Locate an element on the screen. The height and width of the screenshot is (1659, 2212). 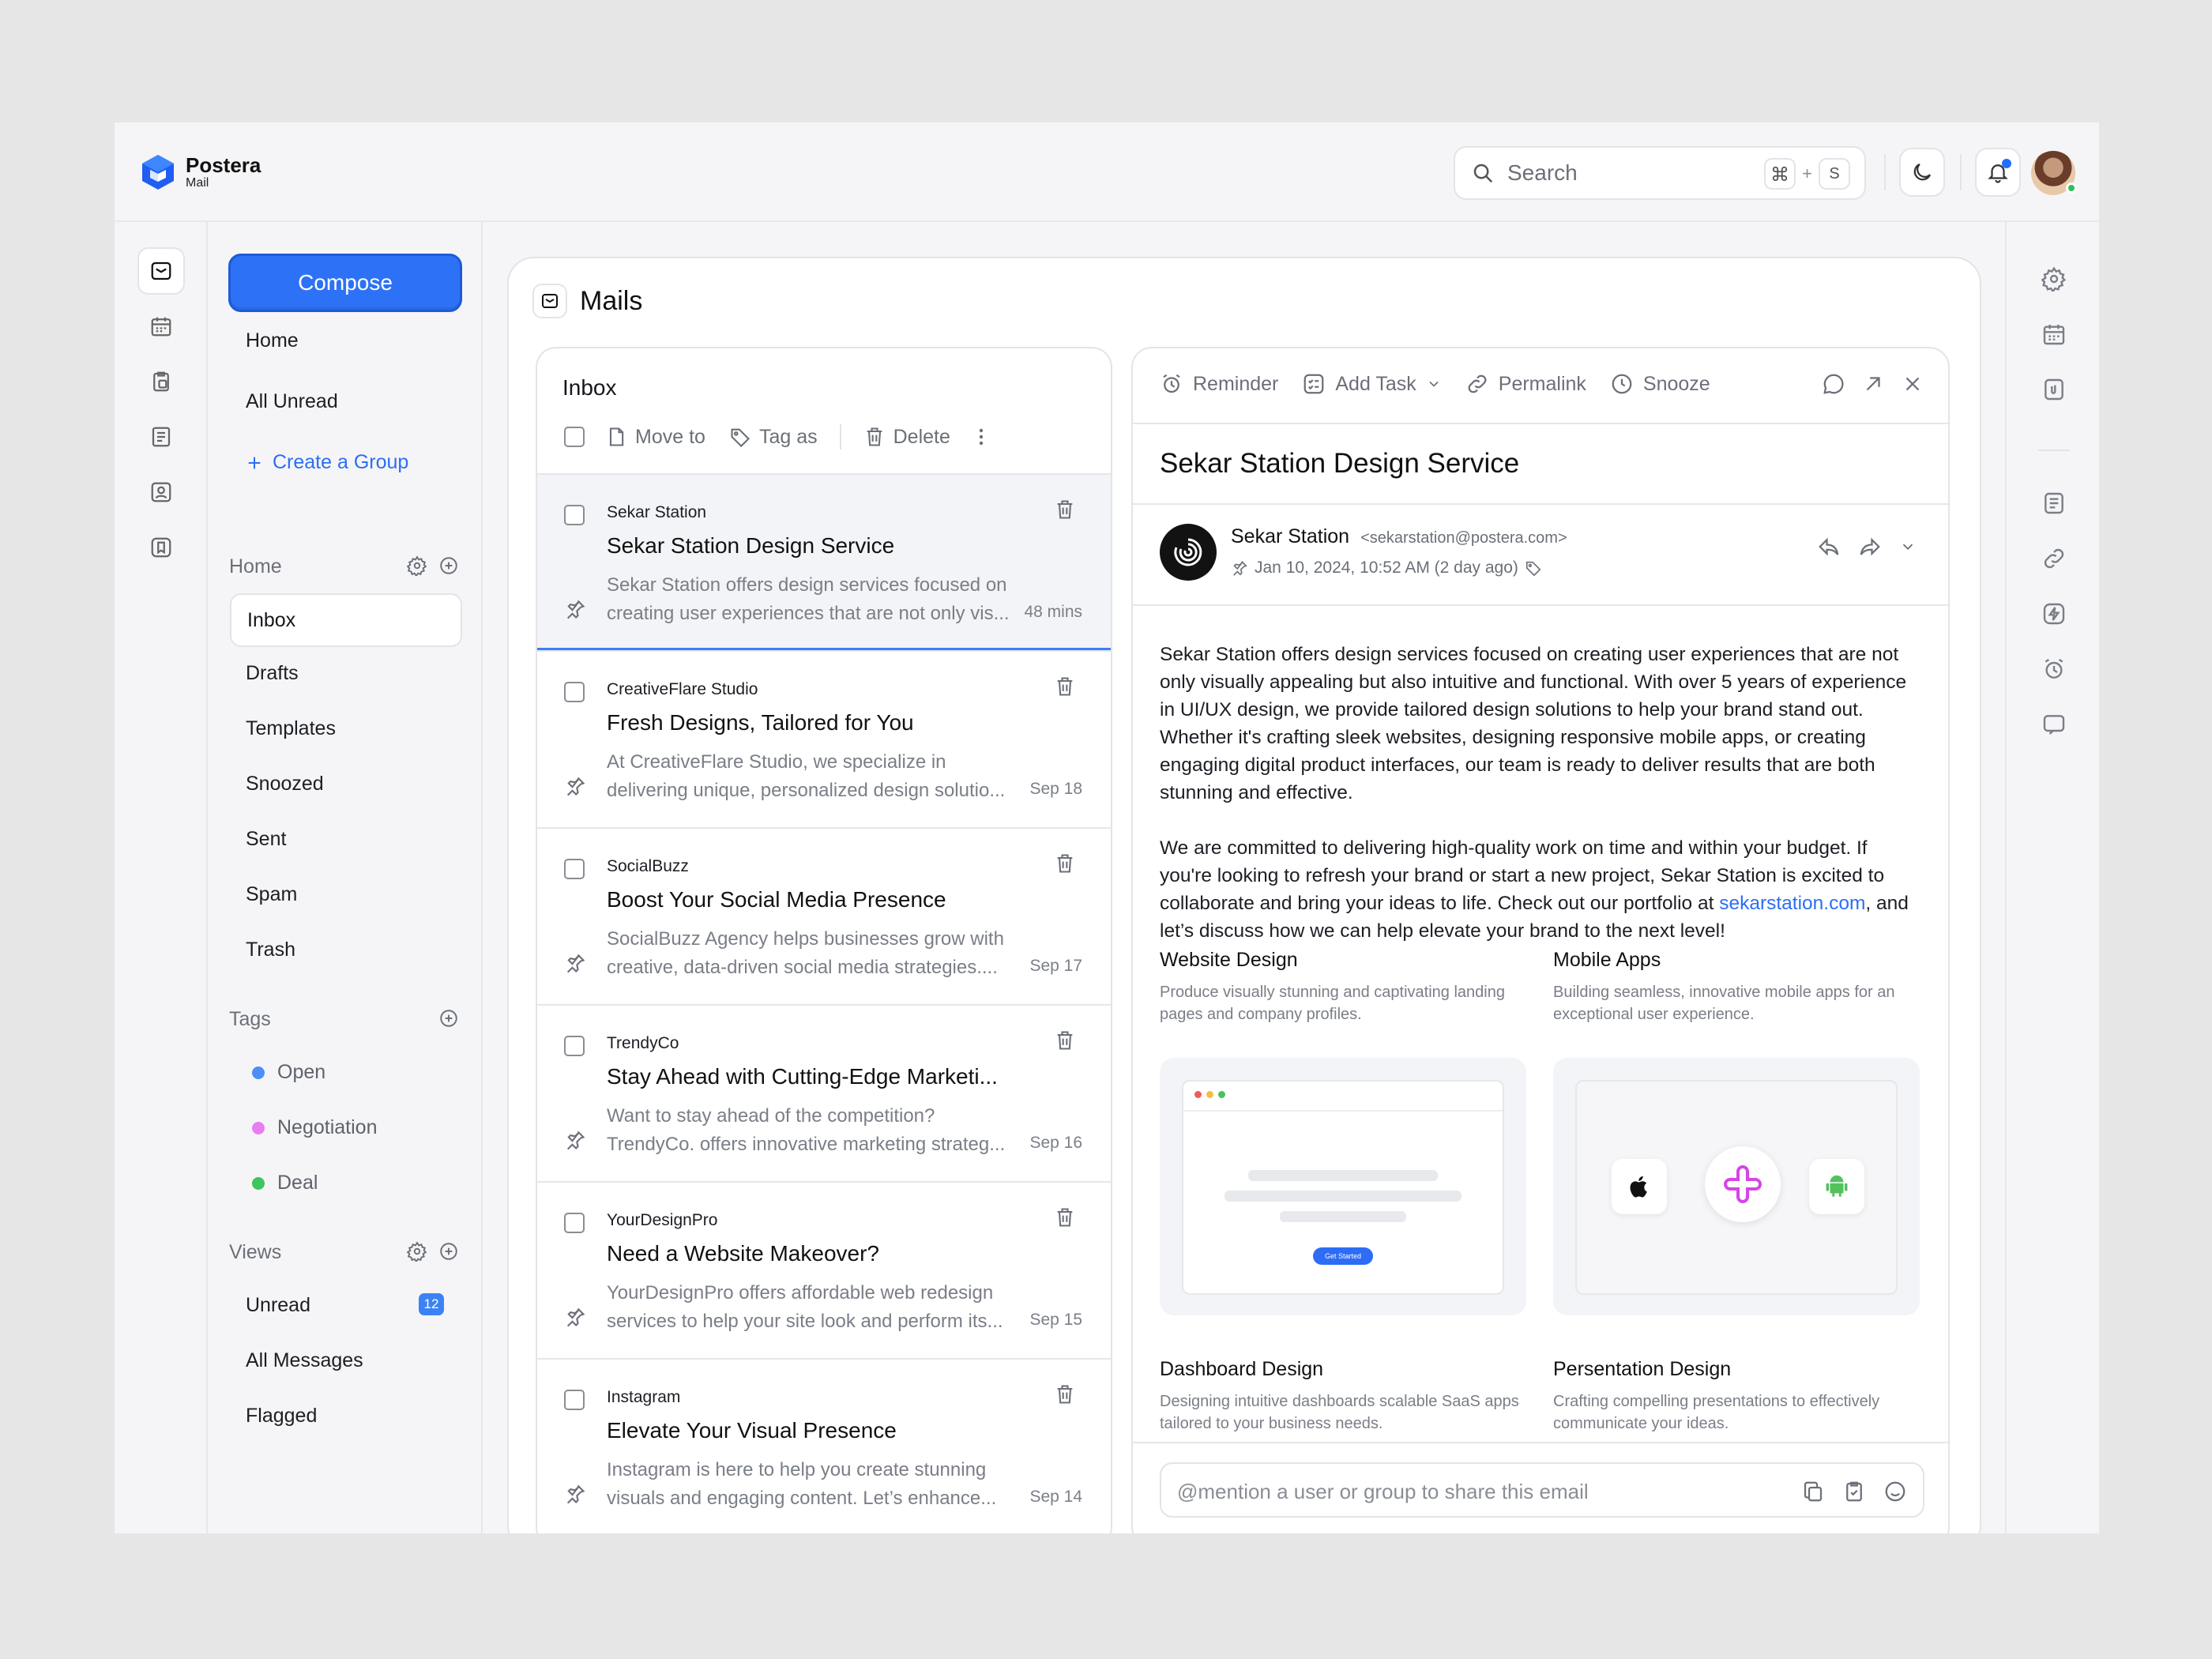
rail-bookmarks is located at coordinates (161, 548).